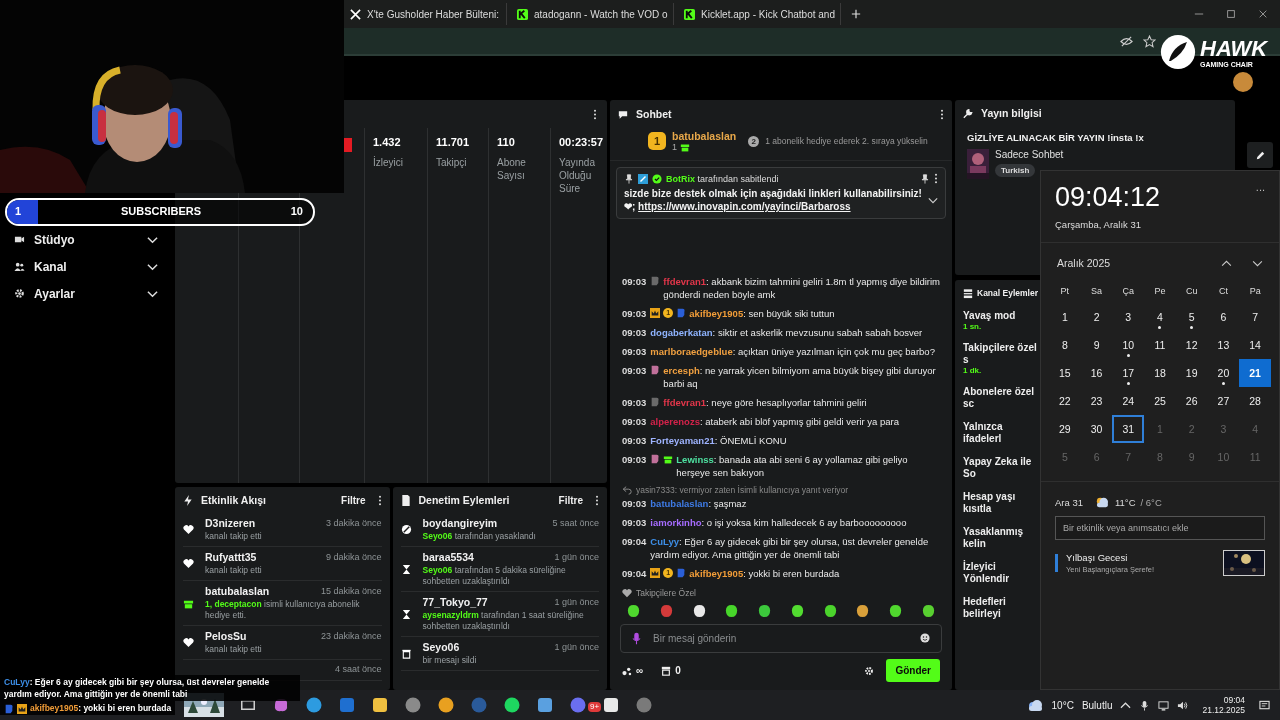  What do you see at coordinates (488, 602) in the screenshot?
I see `username: 77_Tokyo_77` at bounding box center [488, 602].